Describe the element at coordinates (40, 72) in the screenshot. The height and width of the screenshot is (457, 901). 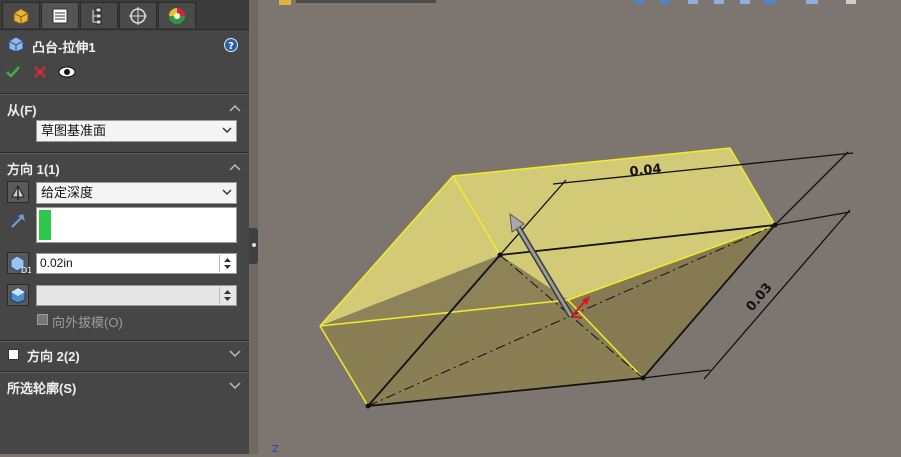
I see `close-icon` at that location.